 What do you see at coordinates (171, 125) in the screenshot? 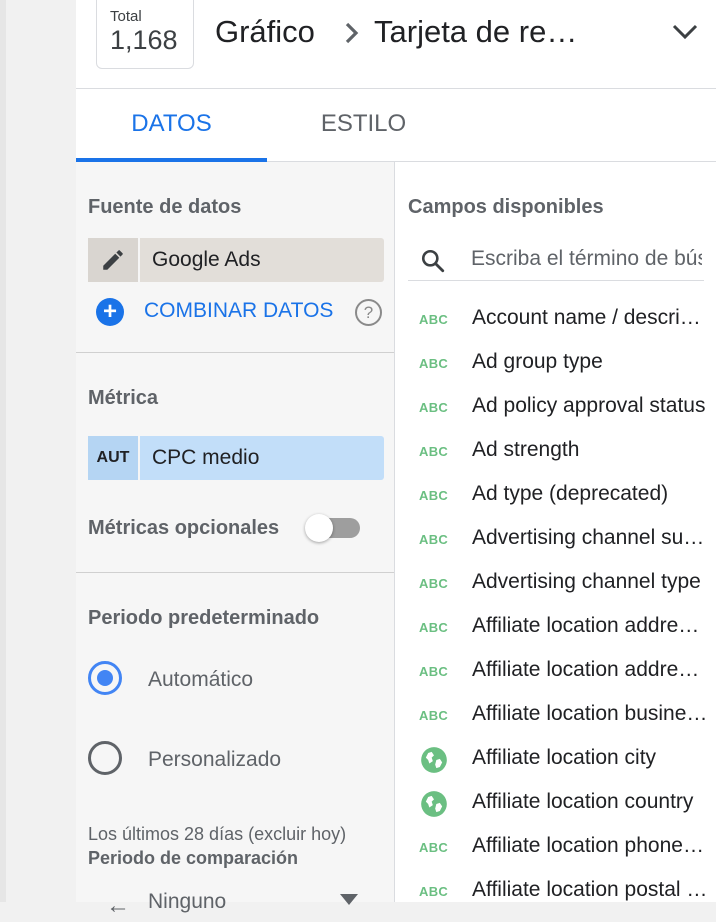
I see `tab-data: DATOS` at bounding box center [171, 125].